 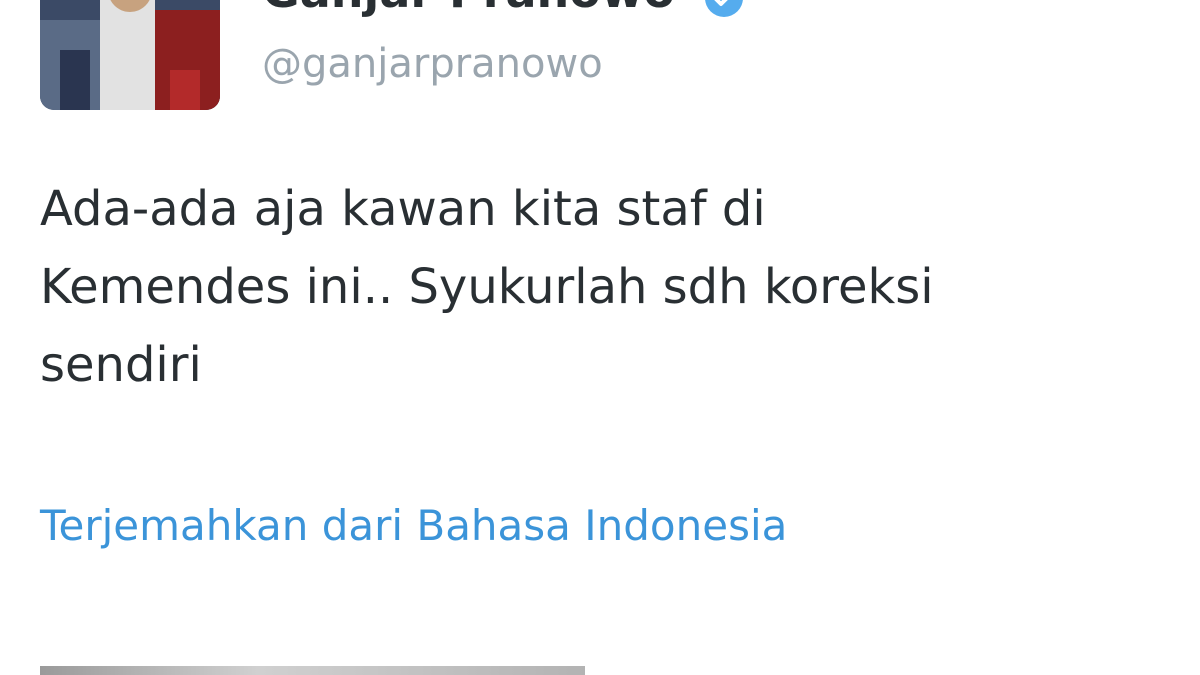 I want to click on tweet-text-line: Kemendes ini.. Syukurlah sdh koreksi, so click(x=487, y=287).